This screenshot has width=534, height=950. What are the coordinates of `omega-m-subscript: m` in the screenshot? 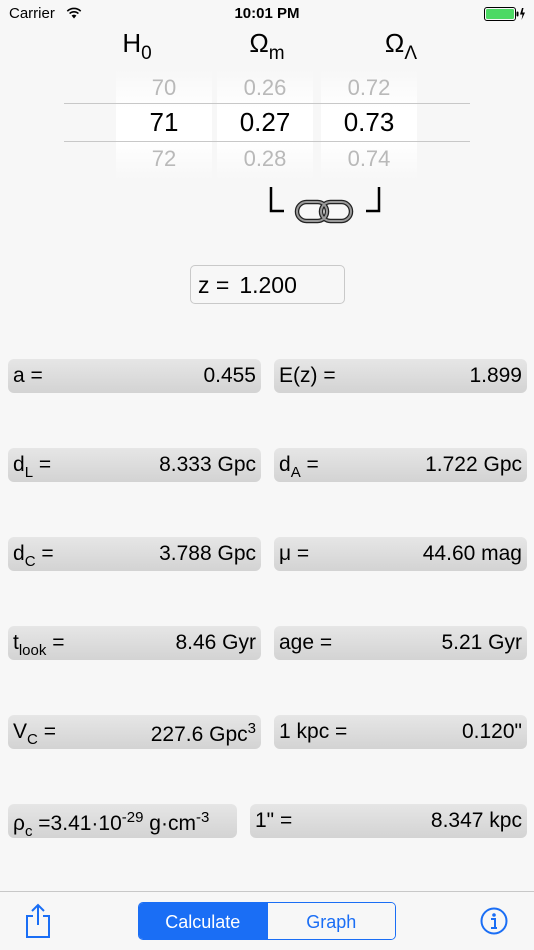 It's located at (276, 53).